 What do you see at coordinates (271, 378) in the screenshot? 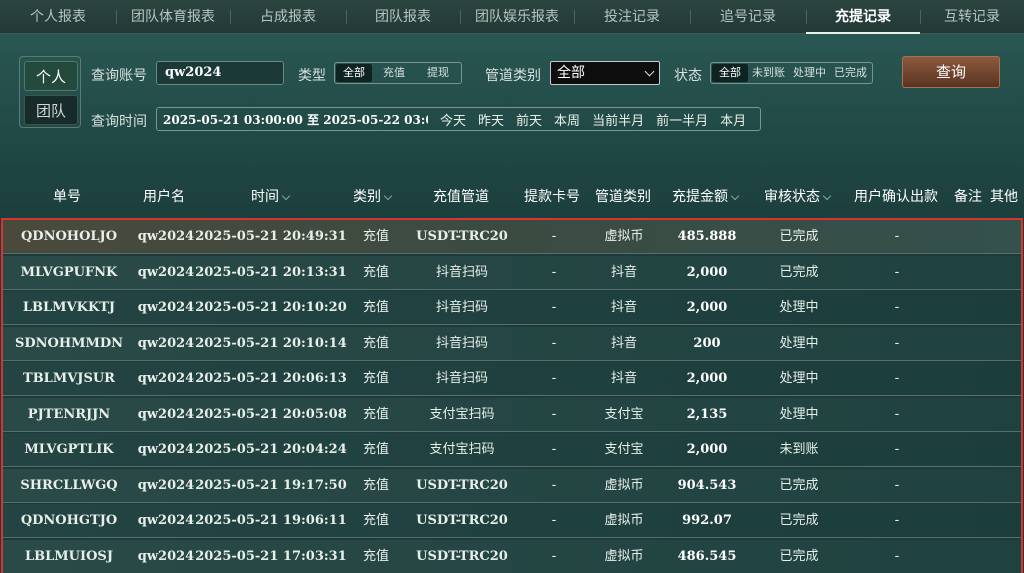
I see `cell-time: 2025-05-21 20:06:13` at bounding box center [271, 378].